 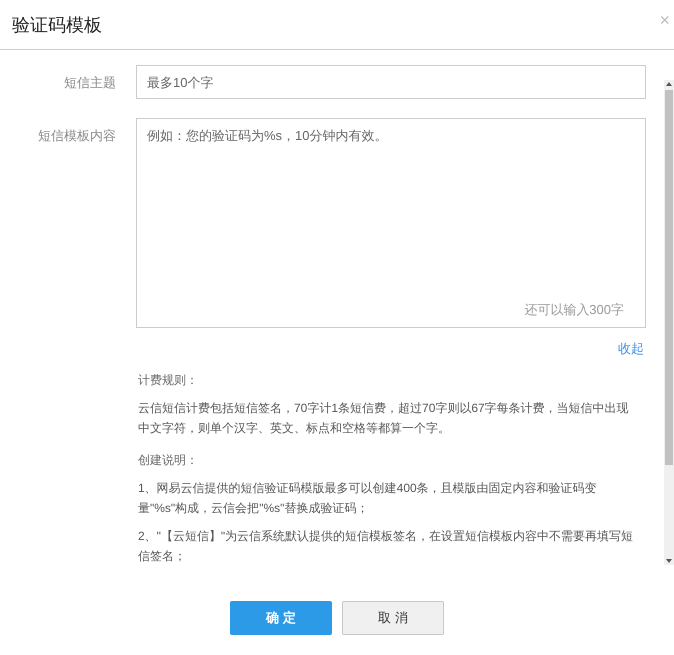 What do you see at coordinates (386, 546) in the screenshot?
I see `note-paragraph: 2、"【云短信】"为云信系统默认提供的短信模板签名，在设置短信模板内容中不需要再填写短信签名；` at bounding box center [386, 546].